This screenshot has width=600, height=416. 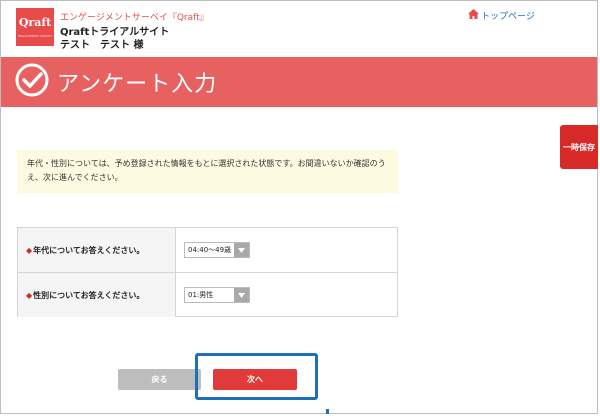 I want to click on home-icon, so click(x=473, y=15).